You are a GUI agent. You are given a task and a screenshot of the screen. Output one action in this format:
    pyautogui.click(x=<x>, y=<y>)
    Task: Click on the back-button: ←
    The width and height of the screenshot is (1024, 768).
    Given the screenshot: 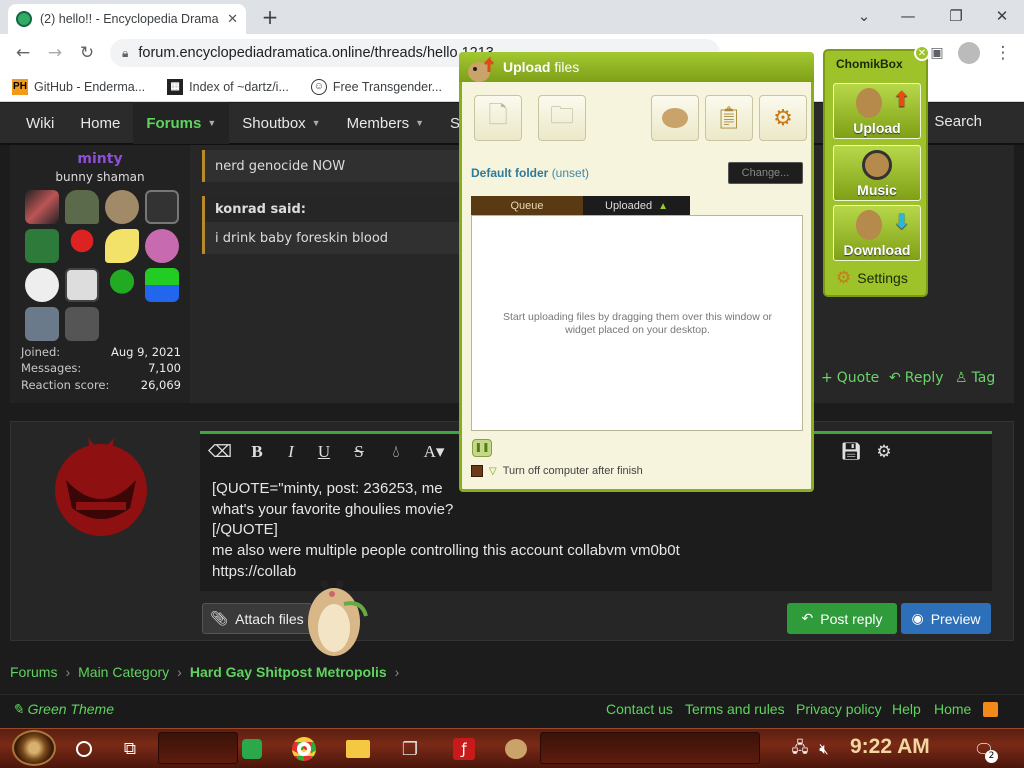 What is the action you would take?
    pyautogui.click(x=23, y=53)
    